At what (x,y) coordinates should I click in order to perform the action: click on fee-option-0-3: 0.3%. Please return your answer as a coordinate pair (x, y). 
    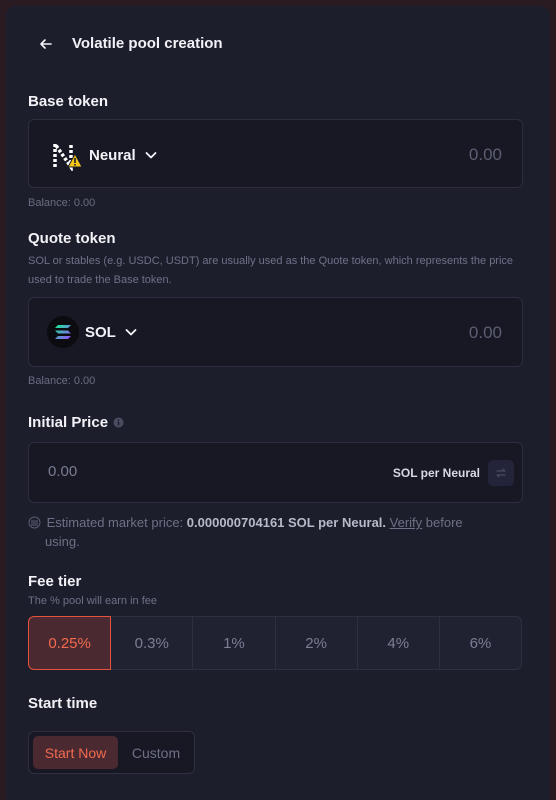
    Looking at the image, I should click on (152, 643).